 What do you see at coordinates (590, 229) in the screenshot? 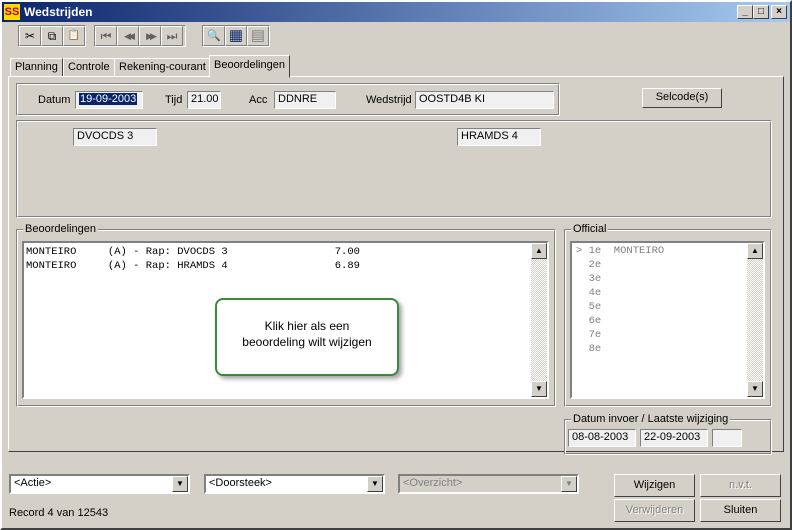
I see `official-title: Official` at bounding box center [590, 229].